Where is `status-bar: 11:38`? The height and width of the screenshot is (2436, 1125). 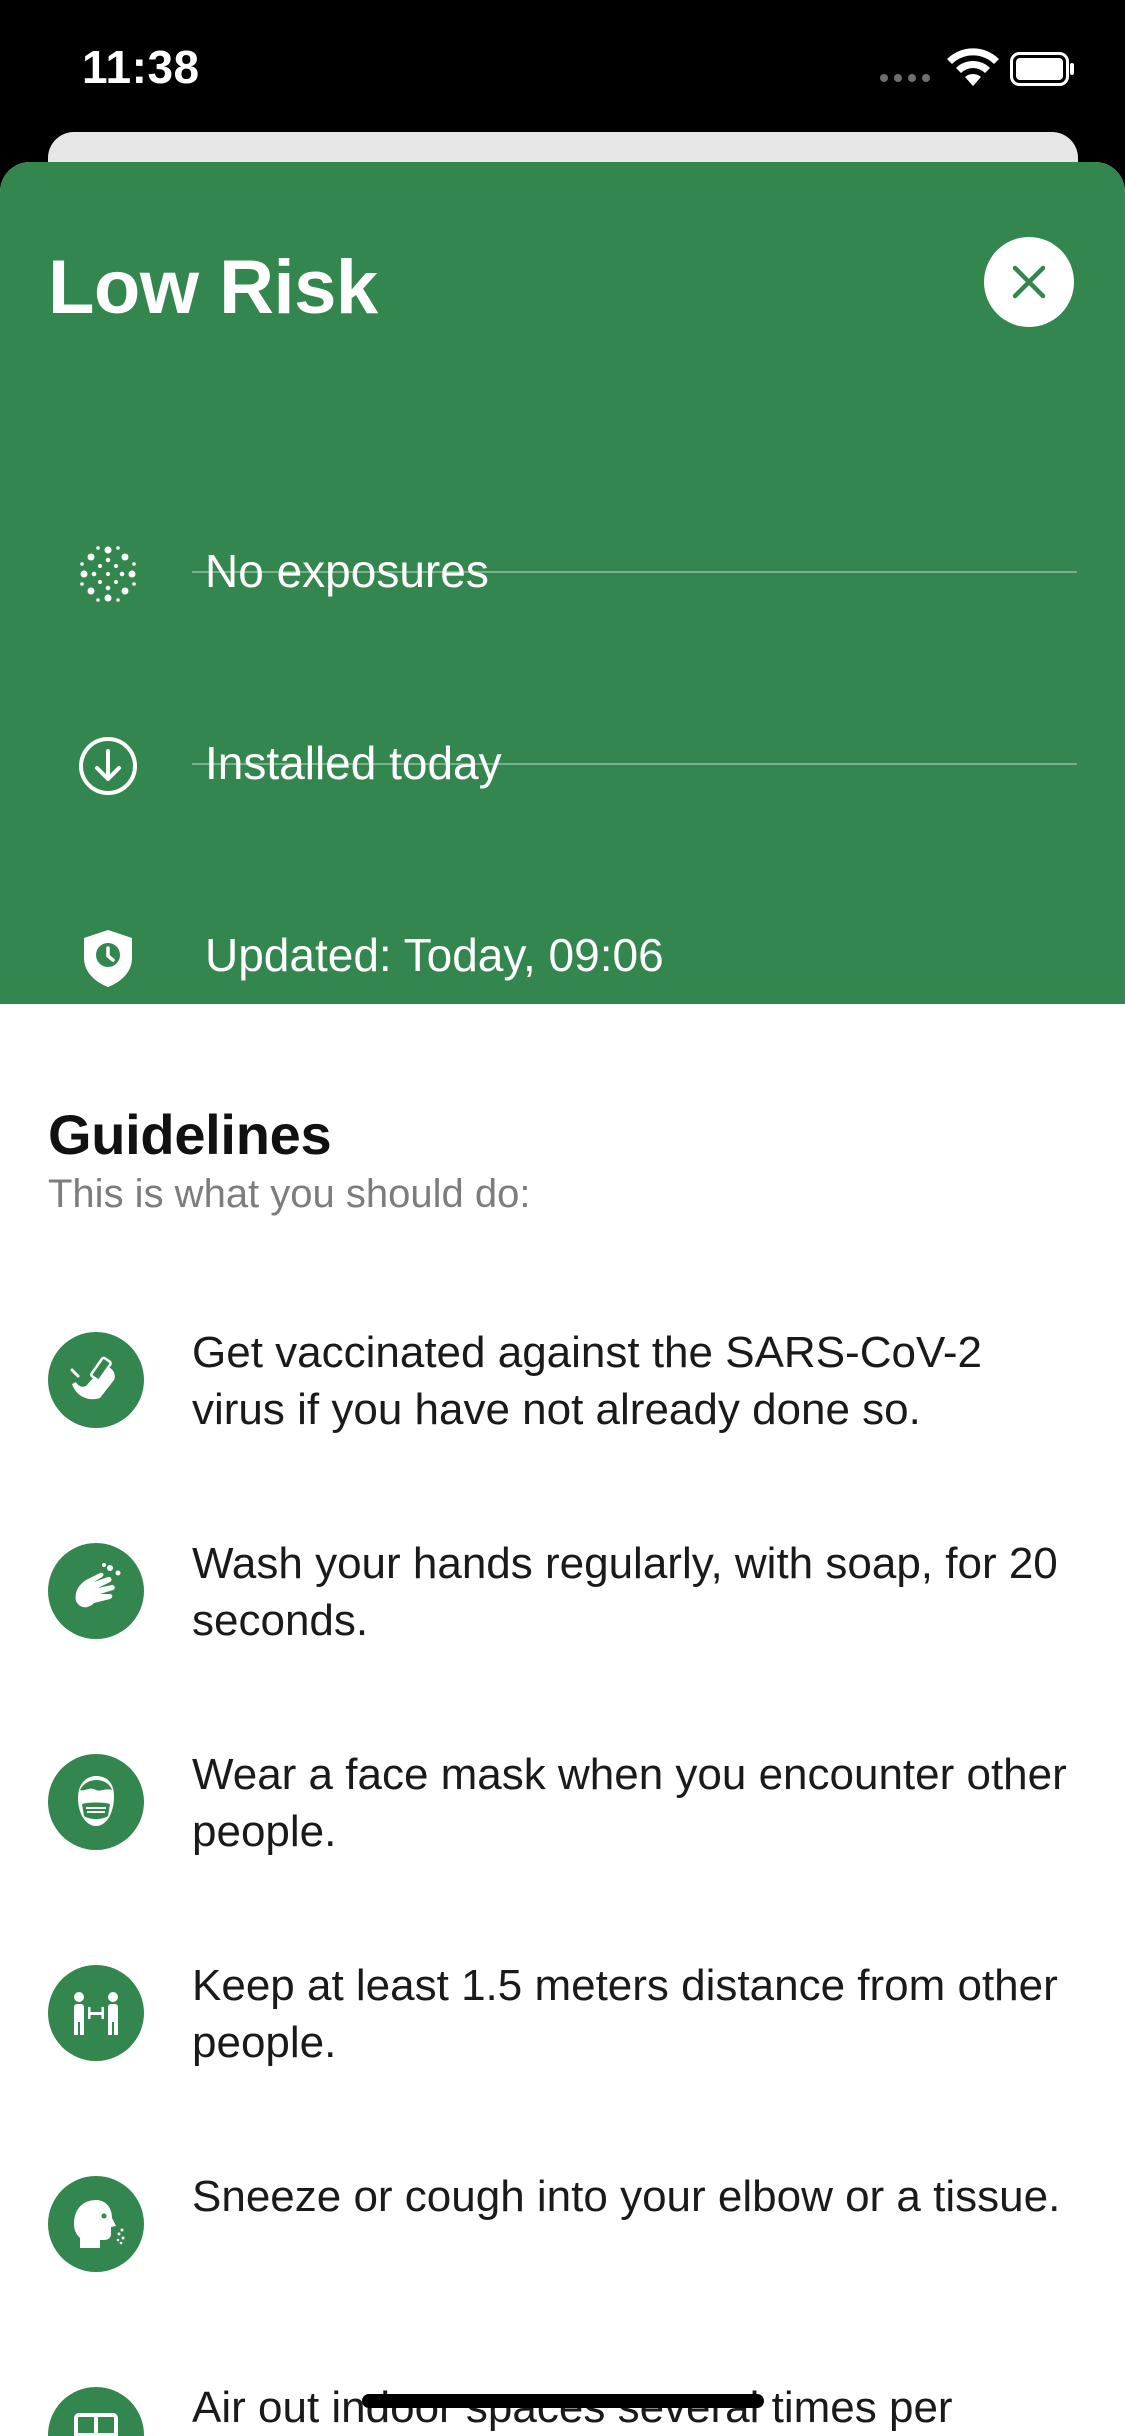
status-bar: 11:38 is located at coordinates (562, 67).